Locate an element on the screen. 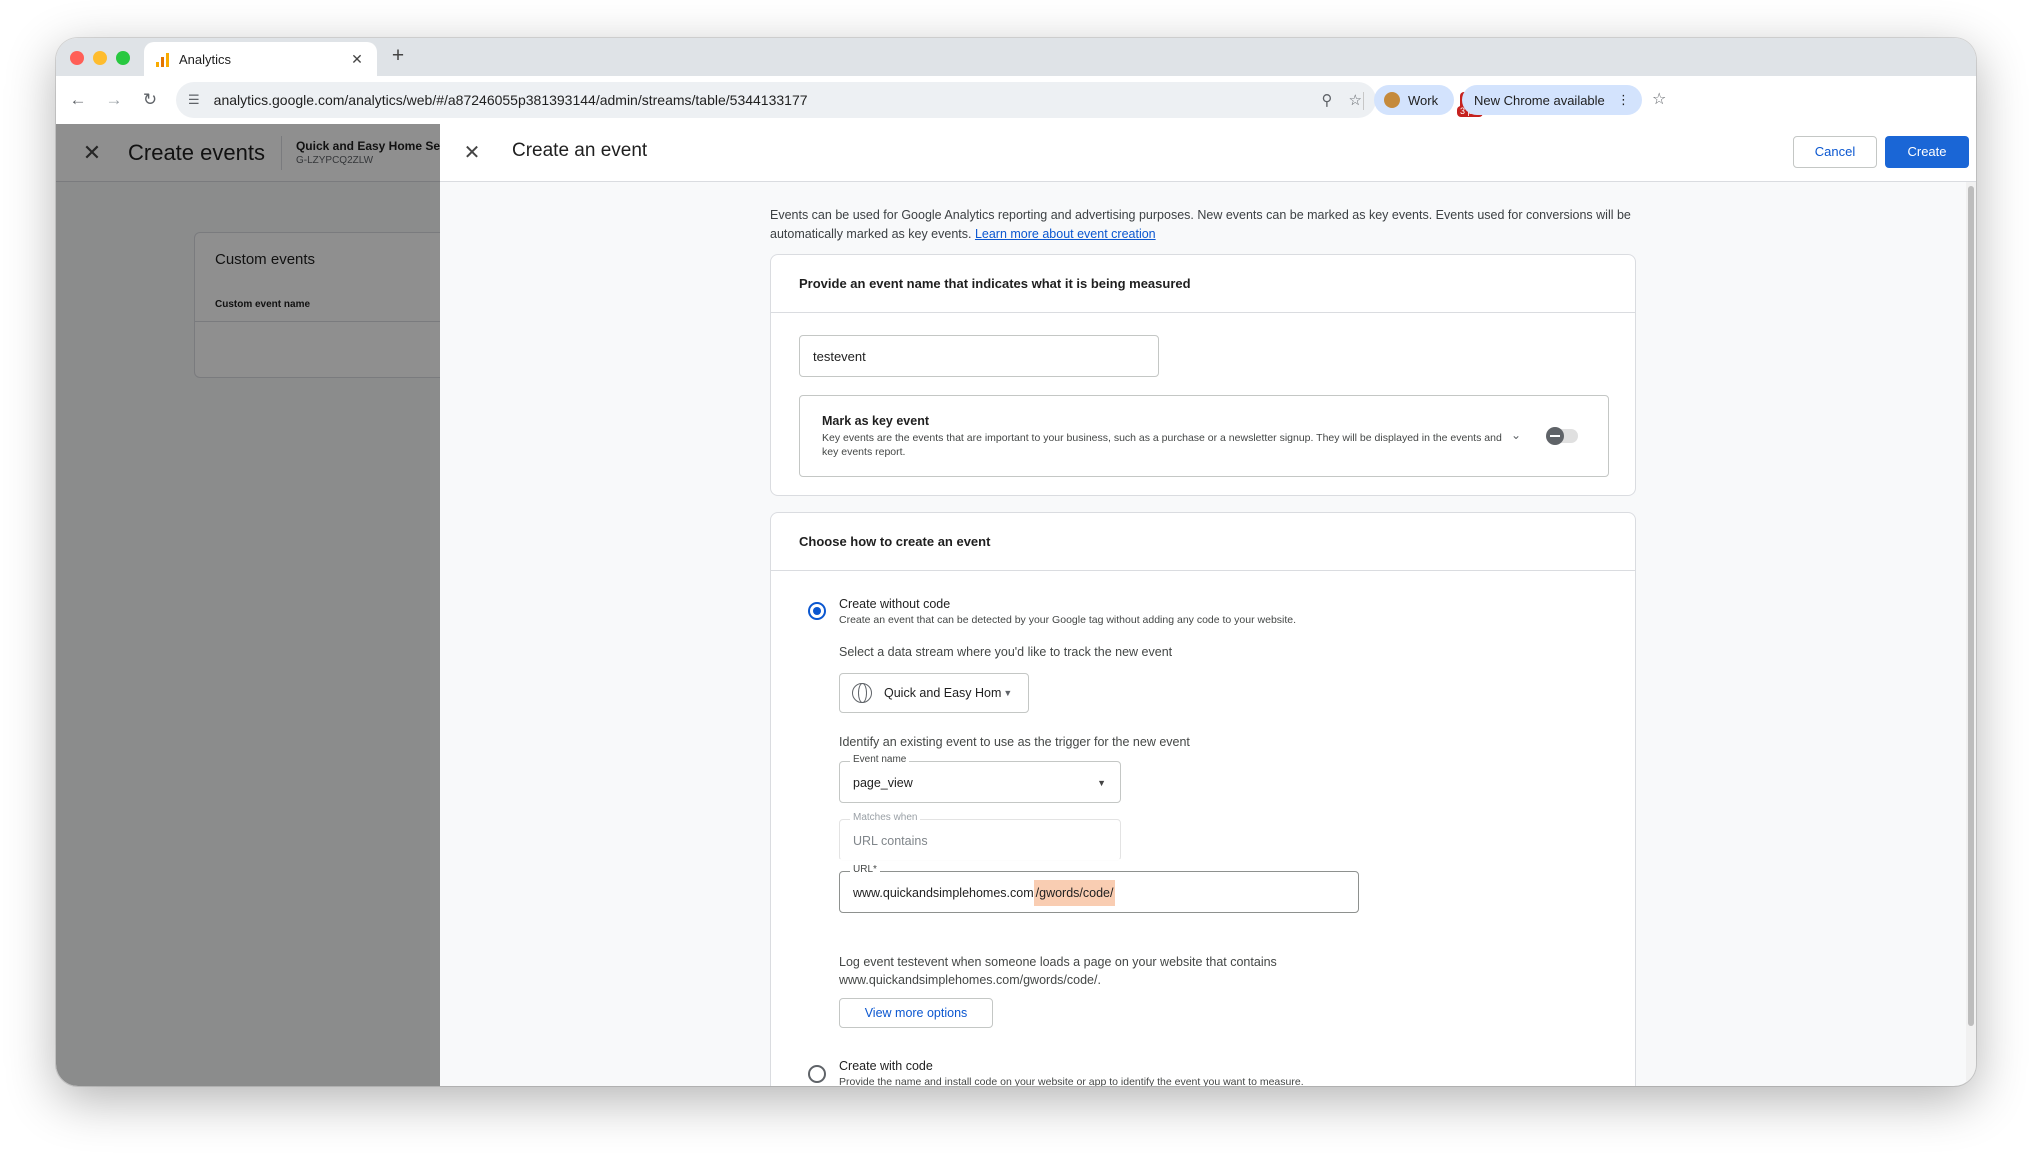 This screenshot has height=1161, width=2032. chevron-down-icon: ⌄ is located at coordinates (1516, 435).